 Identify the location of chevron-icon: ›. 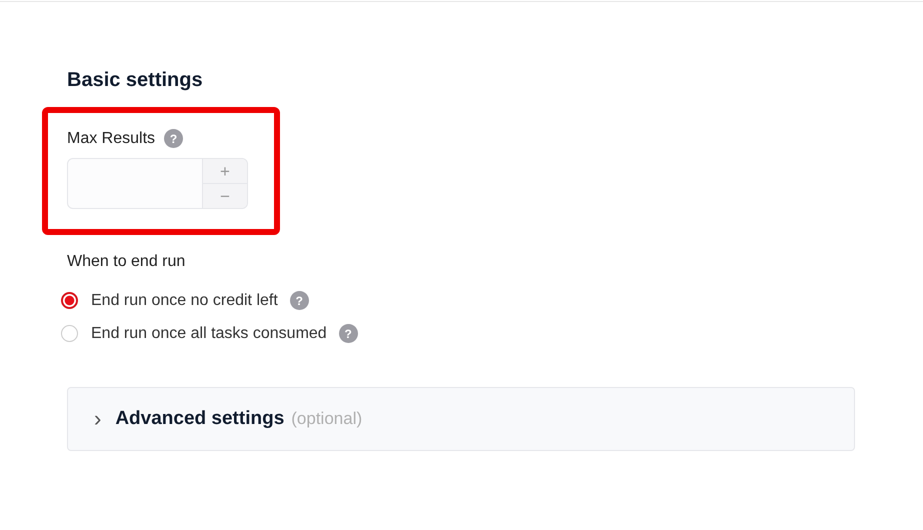
(98, 419).